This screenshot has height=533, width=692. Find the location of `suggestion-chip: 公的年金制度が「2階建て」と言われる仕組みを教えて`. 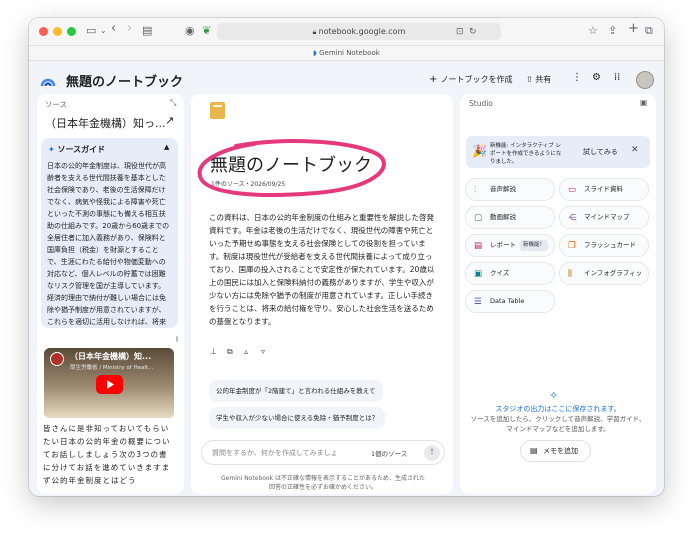

suggestion-chip: 公的年金制度が「2階建て」と言われる仕組みを教えて is located at coordinates (296, 391).